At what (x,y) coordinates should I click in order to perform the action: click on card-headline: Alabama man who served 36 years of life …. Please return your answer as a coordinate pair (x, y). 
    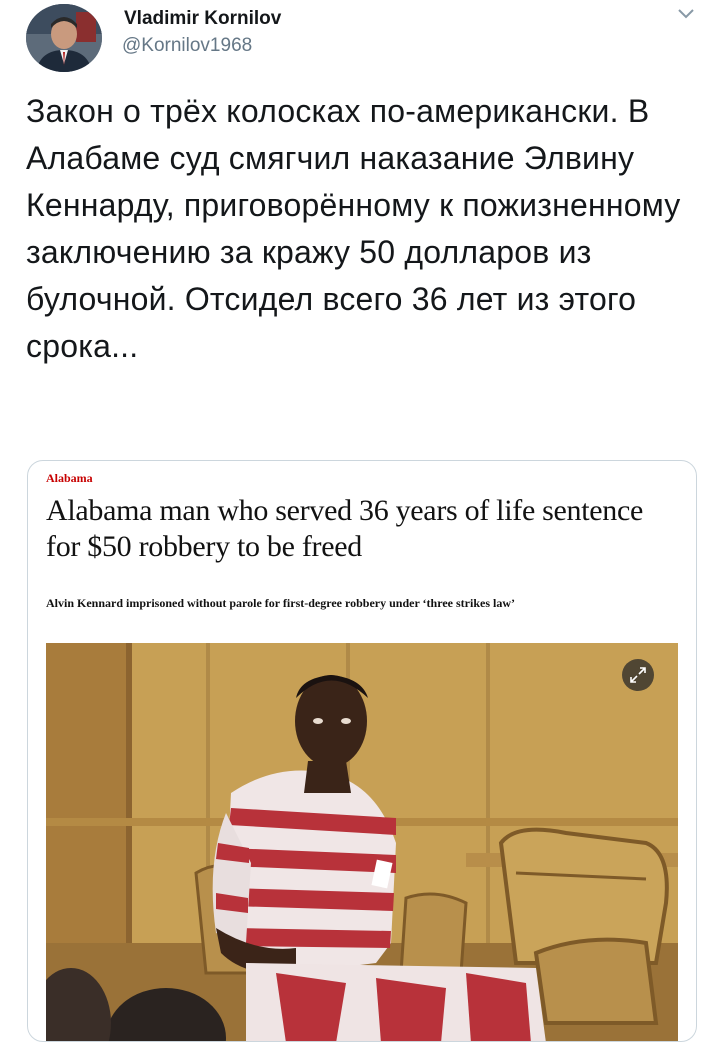
    Looking at the image, I should click on (345, 528).